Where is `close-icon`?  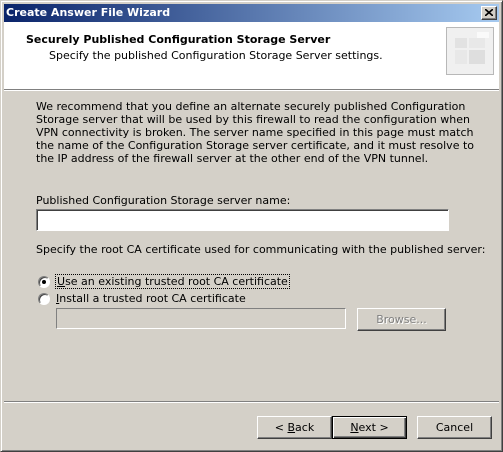
close-icon is located at coordinates (489, 12).